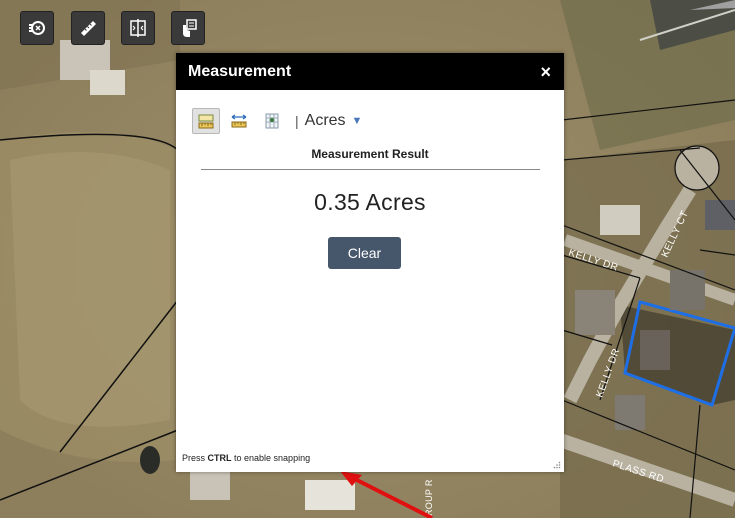  What do you see at coordinates (370, 202) in the screenshot?
I see `measurement-result-value: 0.35 Acres` at bounding box center [370, 202].